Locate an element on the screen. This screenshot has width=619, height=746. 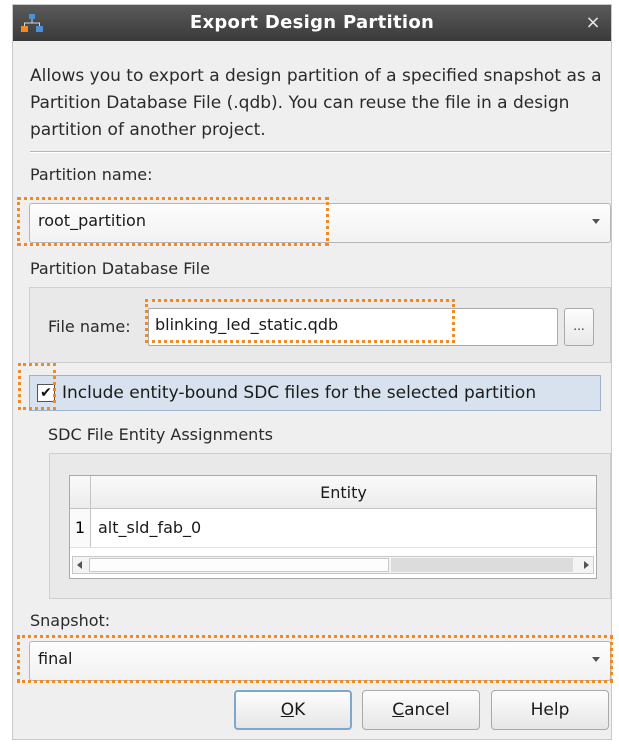
sdc-entity-table: Entity 1 alt_sld_fab_0 is located at coordinates (333, 527).